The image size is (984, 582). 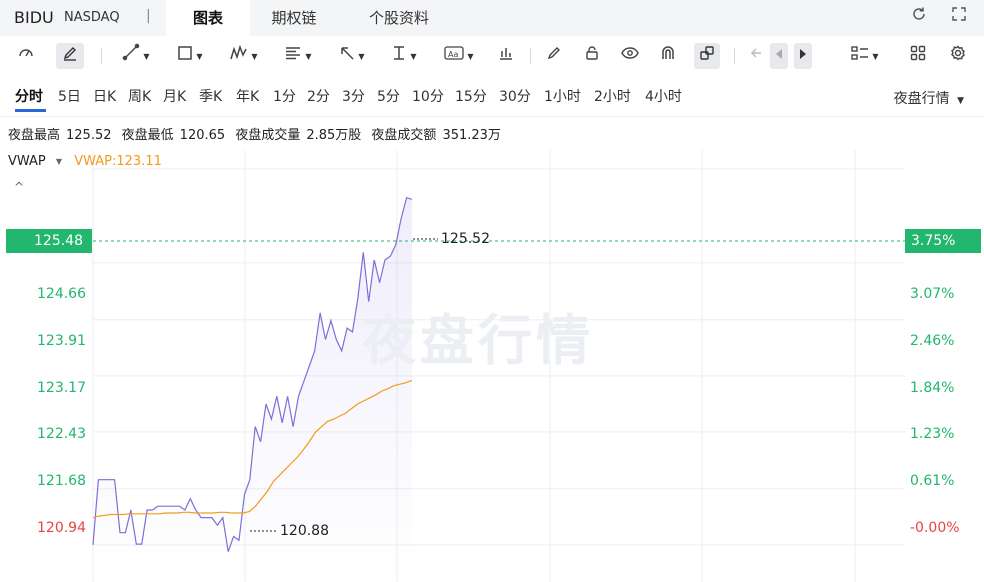 What do you see at coordinates (19, 187) in the screenshot?
I see `collapse-icon: ^` at bounding box center [19, 187].